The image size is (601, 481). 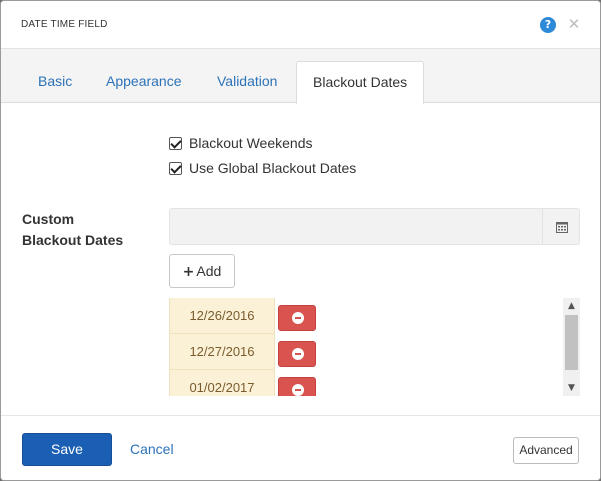 I want to click on scrollbar-thumb, so click(x=571, y=342).